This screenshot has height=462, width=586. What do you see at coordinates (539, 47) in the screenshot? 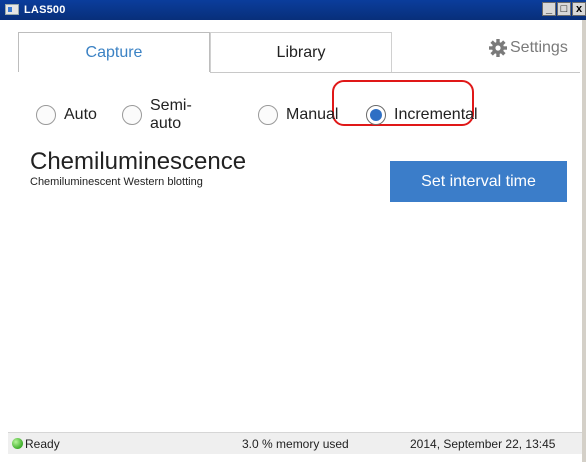
I see `settings-label: Settings` at bounding box center [539, 47].